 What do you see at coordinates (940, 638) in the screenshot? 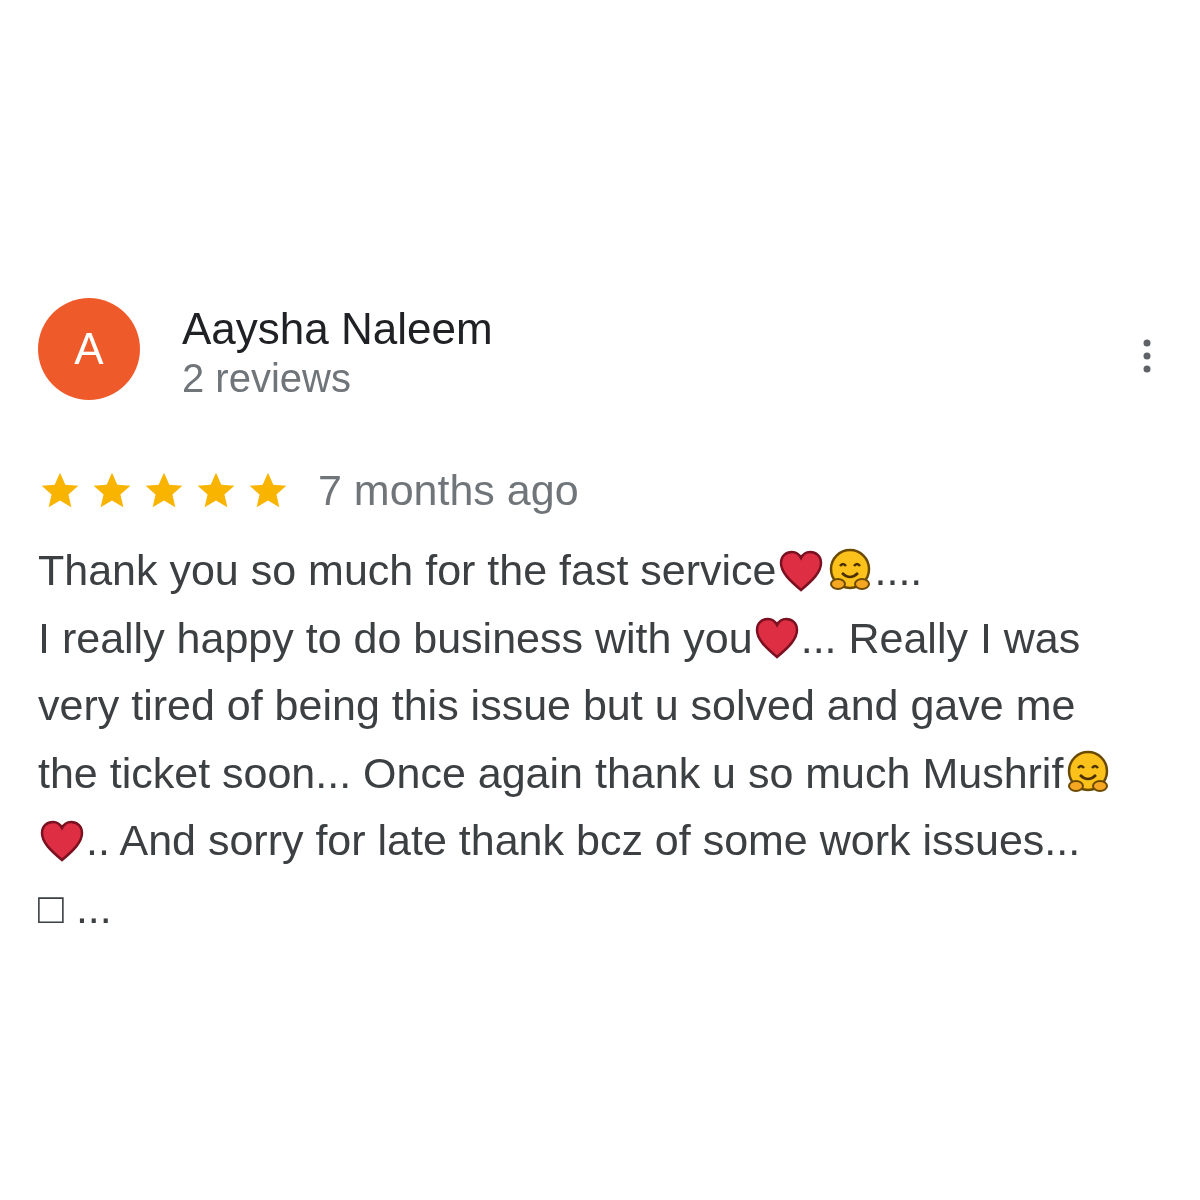
I see `review-text: ... Really I was` at bounding box center [940, 638].